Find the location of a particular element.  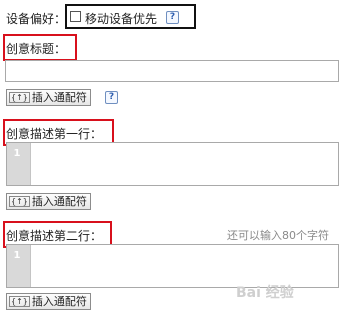

line1-insert-wildcard-button: {↑} 插入通配符 is located at coordinates (48, 201).